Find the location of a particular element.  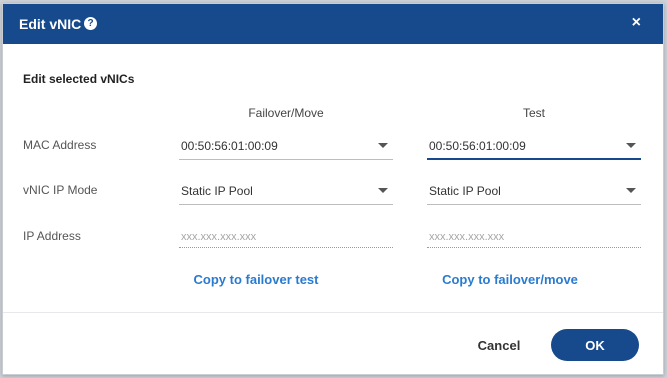

test-ip-address-input is located at coordinates (534, 237).